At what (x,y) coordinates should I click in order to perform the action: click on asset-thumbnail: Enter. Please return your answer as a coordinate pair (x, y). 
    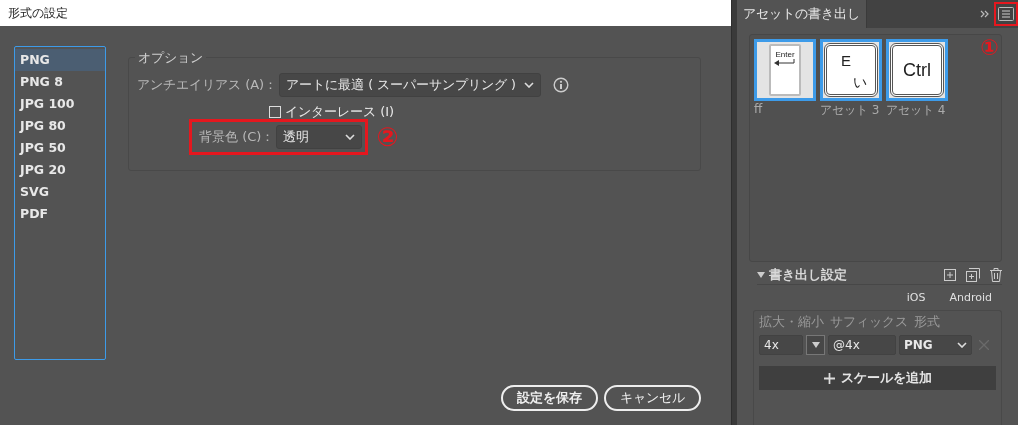
    Looking at the image, I should click on (785, 70).